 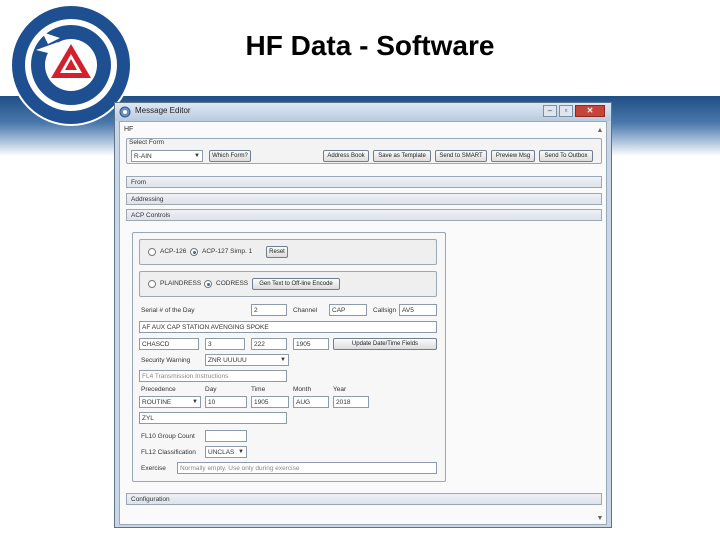 I want to click on day-input: 10, so click(x=226, y=402).